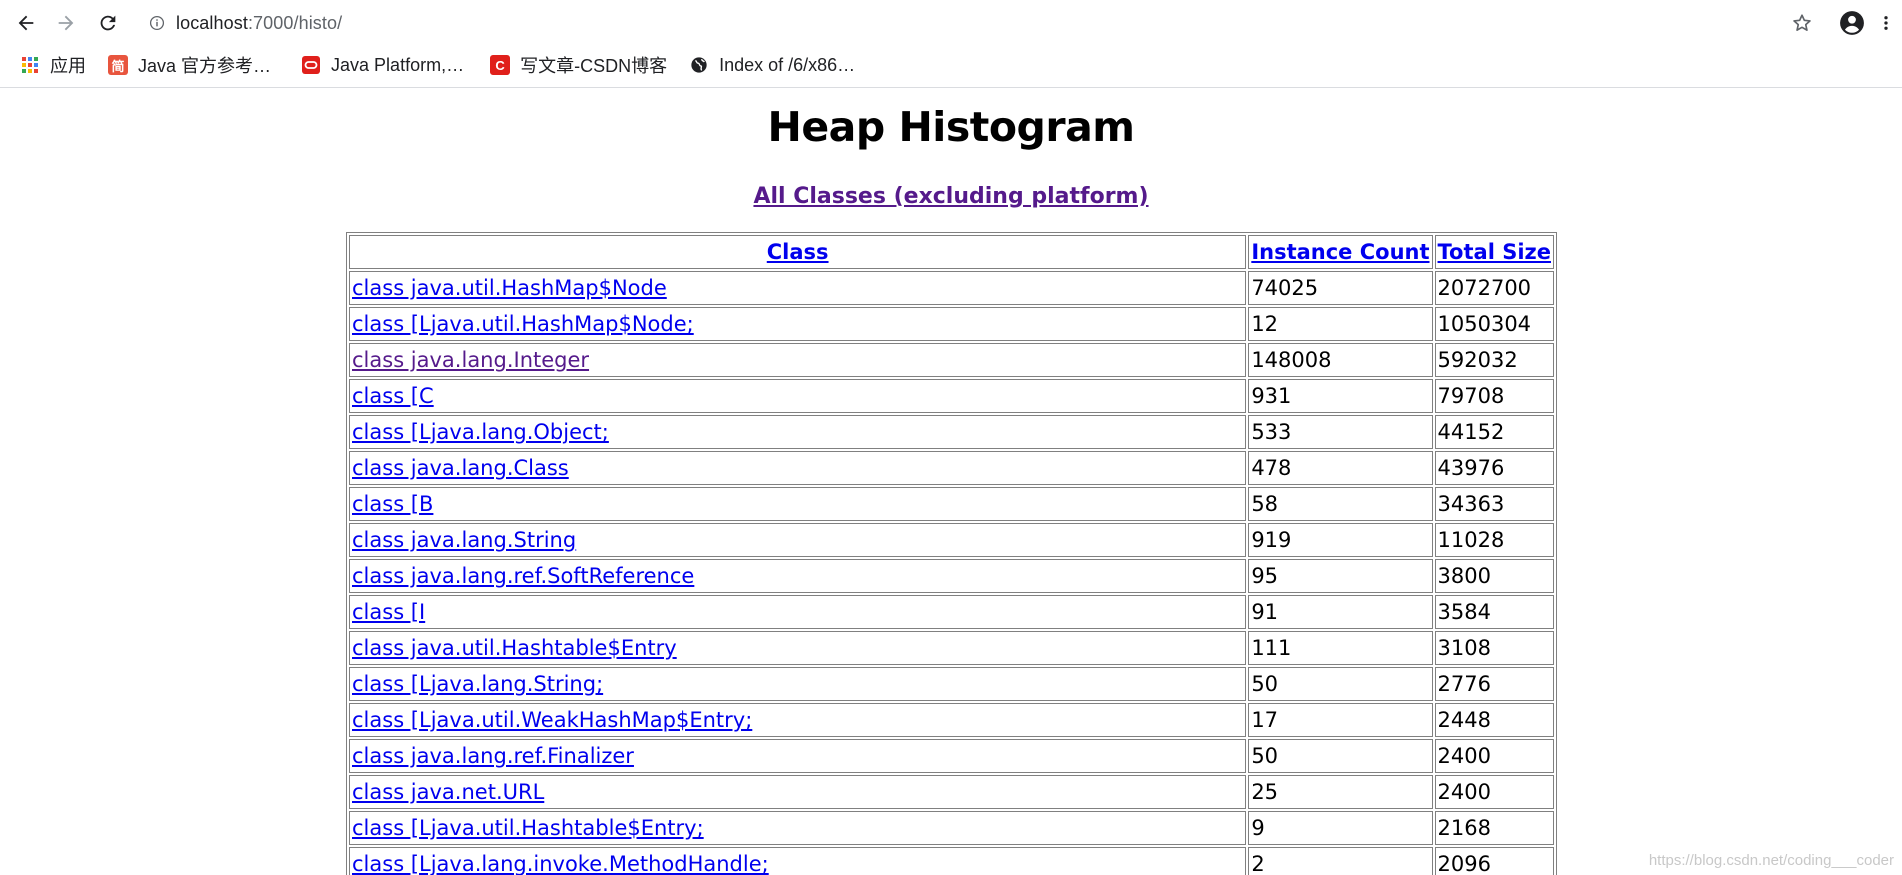 The image size is (1902, 875). What do you see at coordinates (393, 396) in the screenshot?
I see `class-link: class [C` at bounding box center [393, 396].